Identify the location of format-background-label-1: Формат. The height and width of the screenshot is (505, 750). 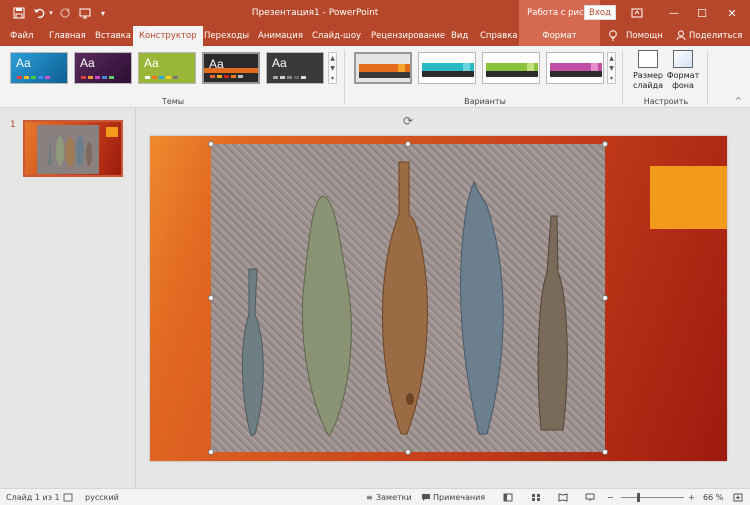
(683, 75).